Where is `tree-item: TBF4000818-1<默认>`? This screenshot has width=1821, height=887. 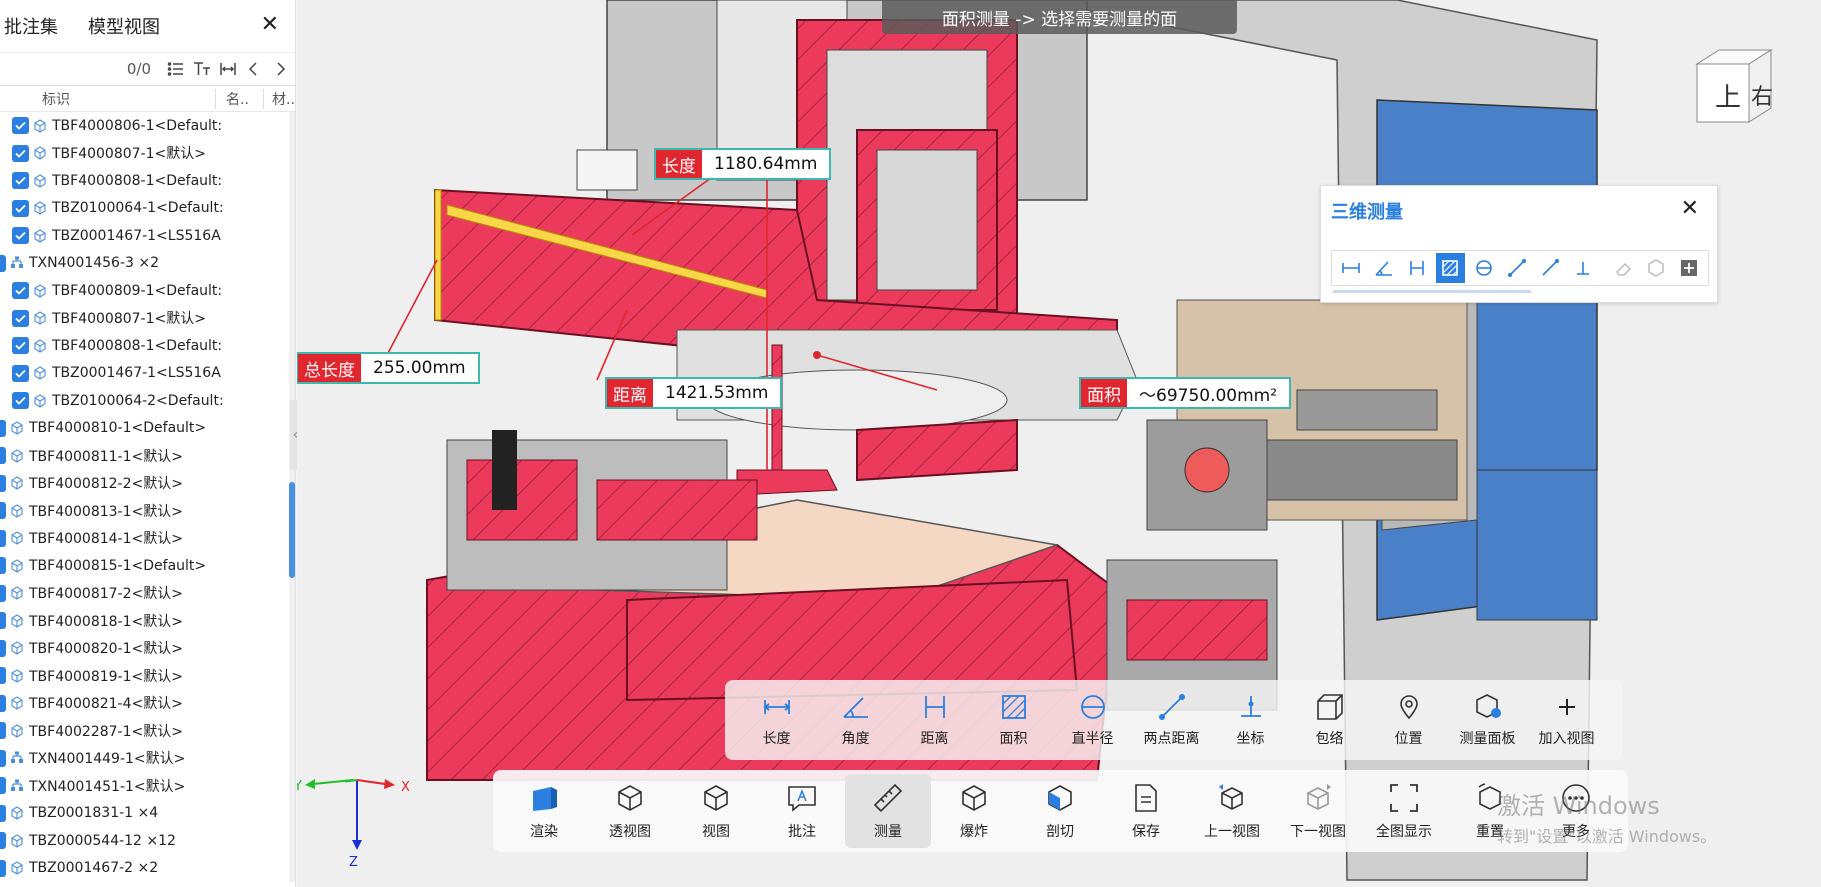
tree-item: TBF4000818-1<默认> is located at coordinates (145, 621).